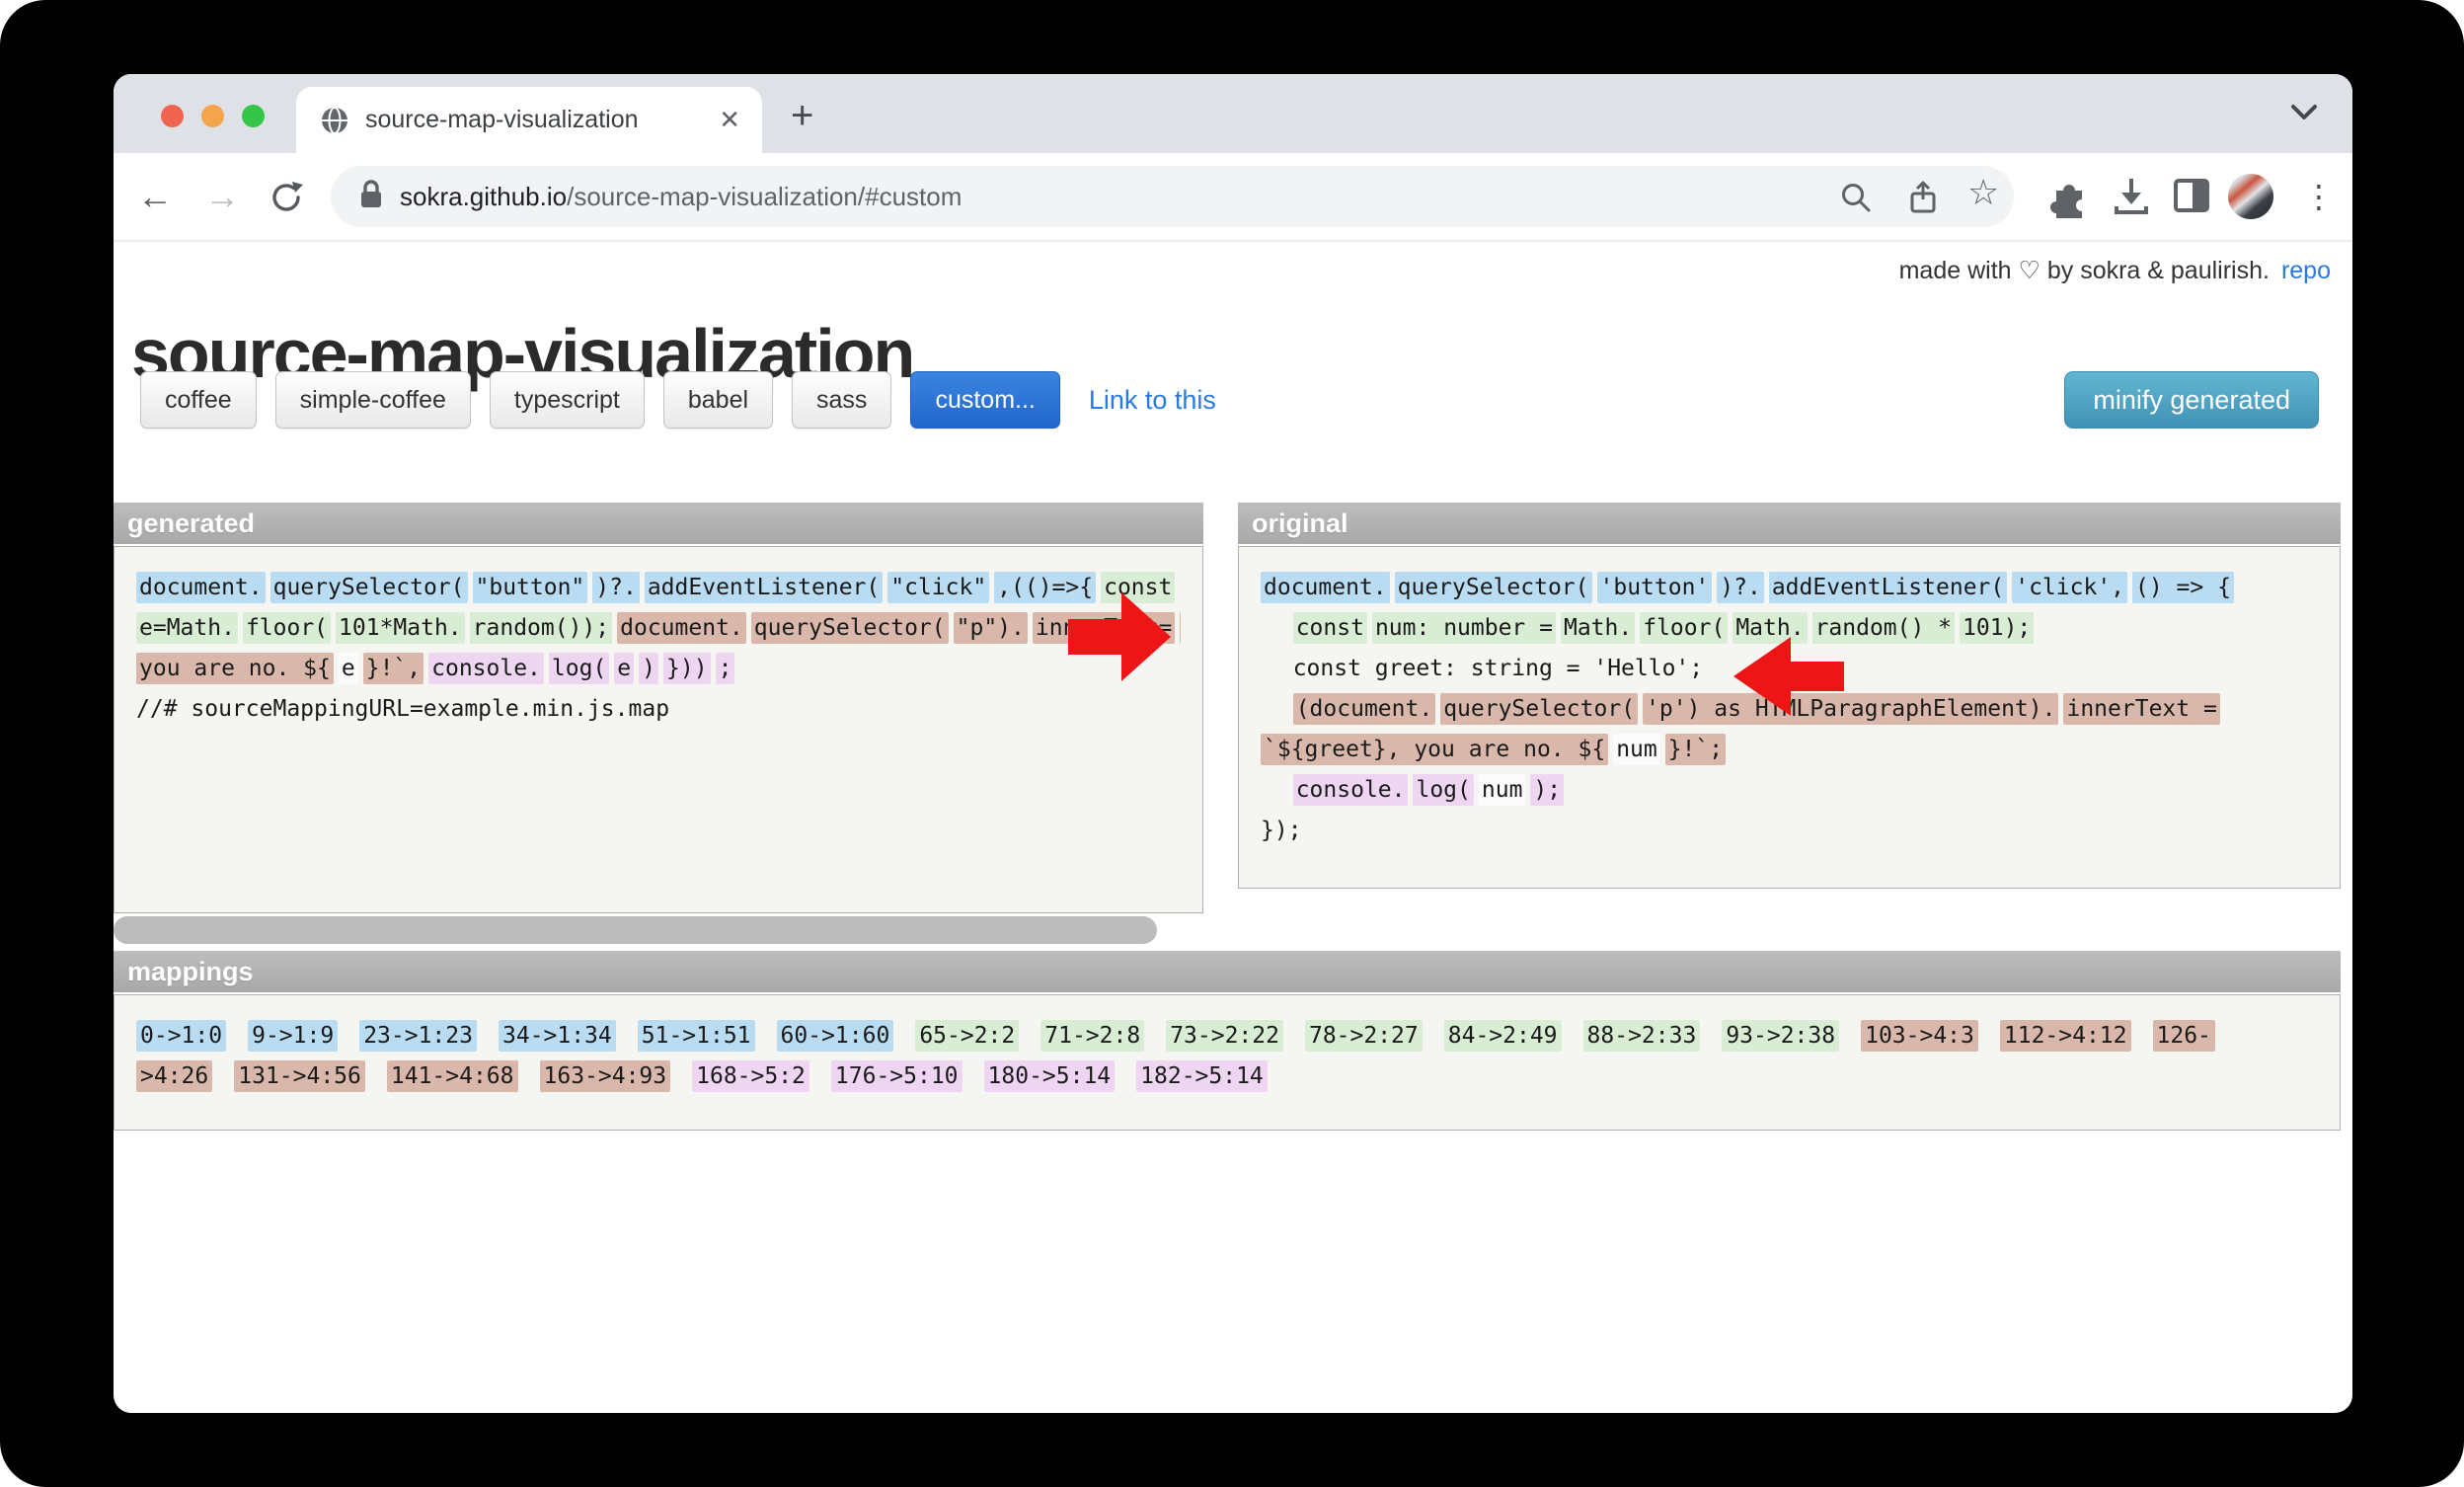 The image size is (2464, 1487). What do you see at coordinates (725, 668) in the screenshot?
I see `generated-code-segment: ;` at bounding box center [725, 668].